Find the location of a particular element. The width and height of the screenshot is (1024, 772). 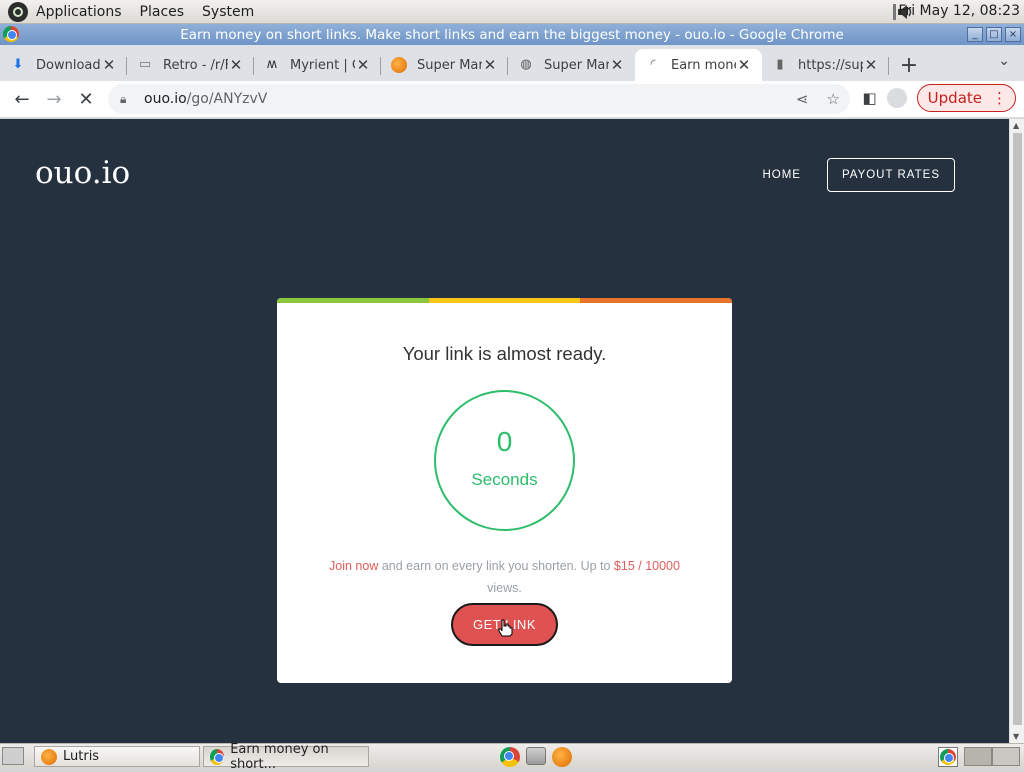

tab-downloads: ⬇ Downloads ✕ is located at coordinates (63, 65).